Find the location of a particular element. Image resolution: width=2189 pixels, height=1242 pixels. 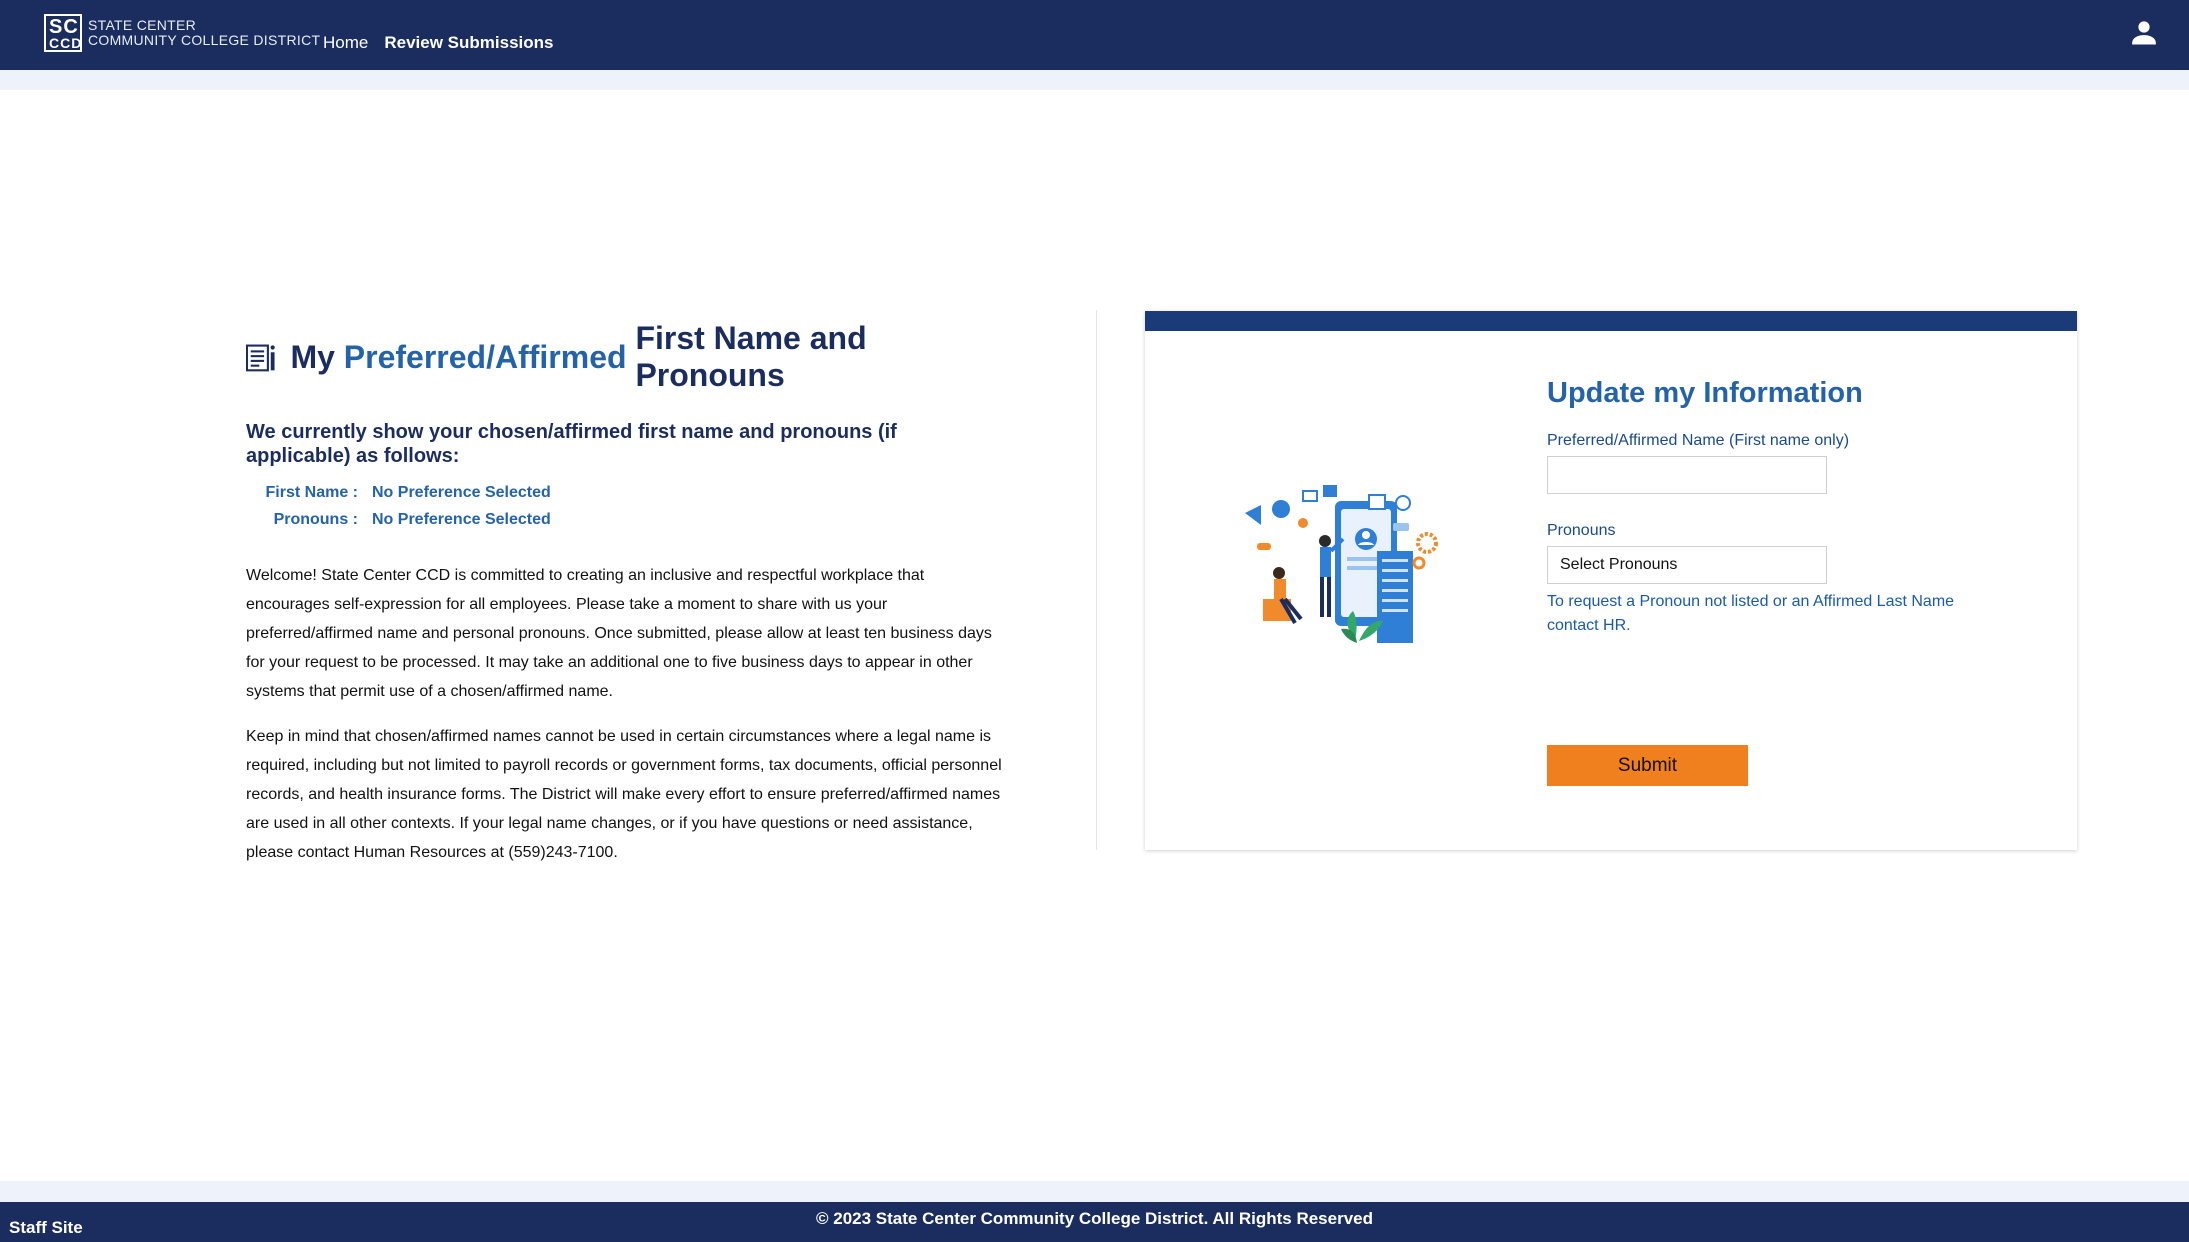

logo-mark: SC CCD is located at coordinates (63, 33).